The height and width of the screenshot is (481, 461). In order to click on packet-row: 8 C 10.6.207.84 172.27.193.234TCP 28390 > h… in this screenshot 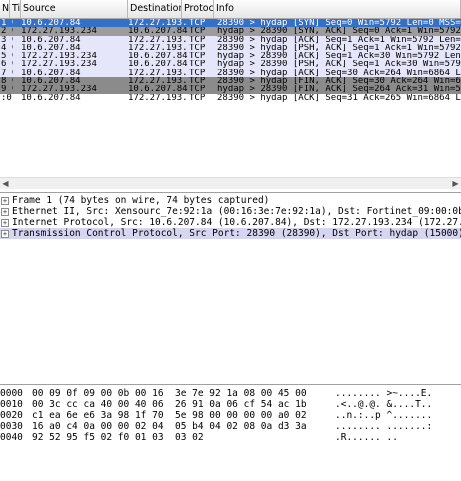, I will do `click(230, 81)`.